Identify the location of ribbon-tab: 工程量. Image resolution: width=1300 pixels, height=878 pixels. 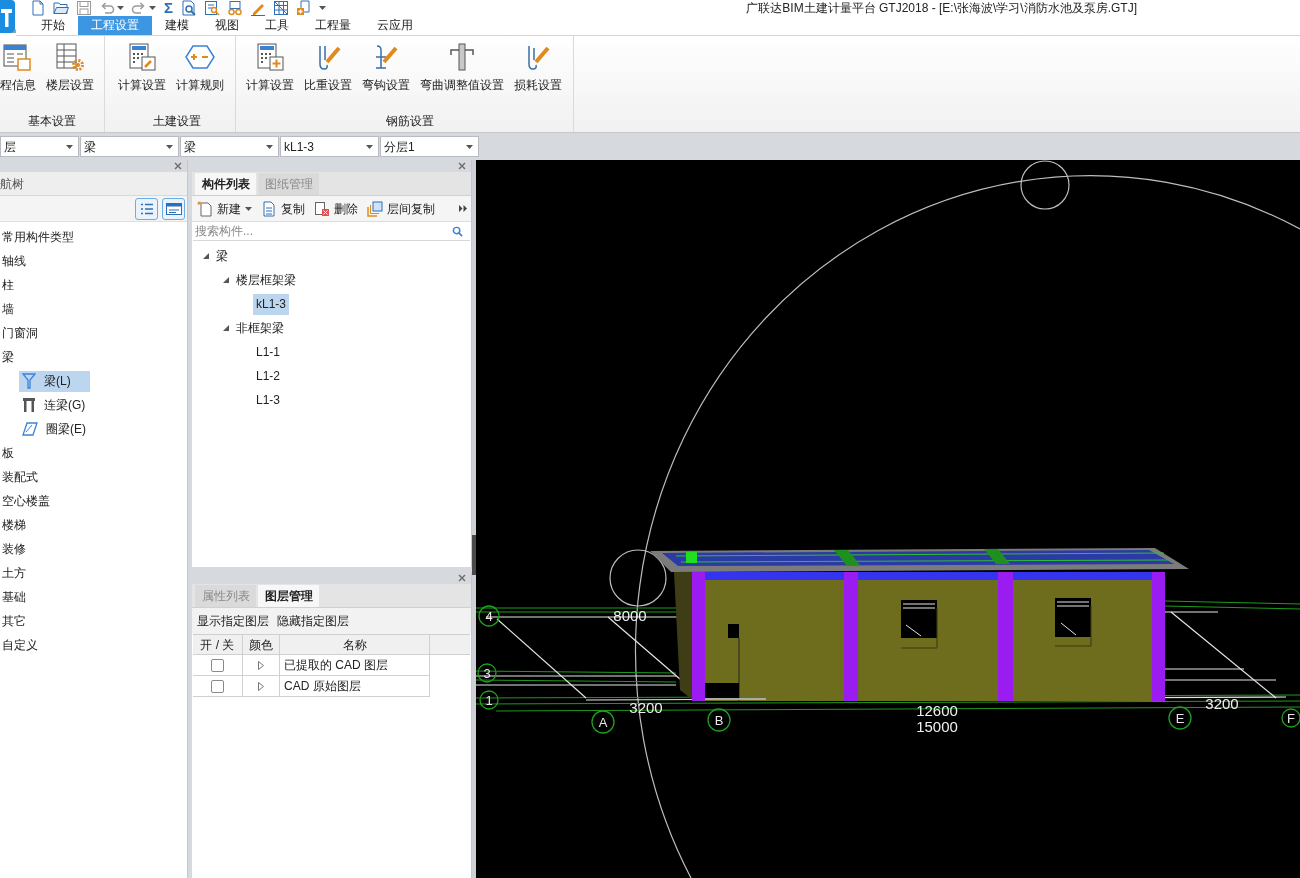
(333, 25).